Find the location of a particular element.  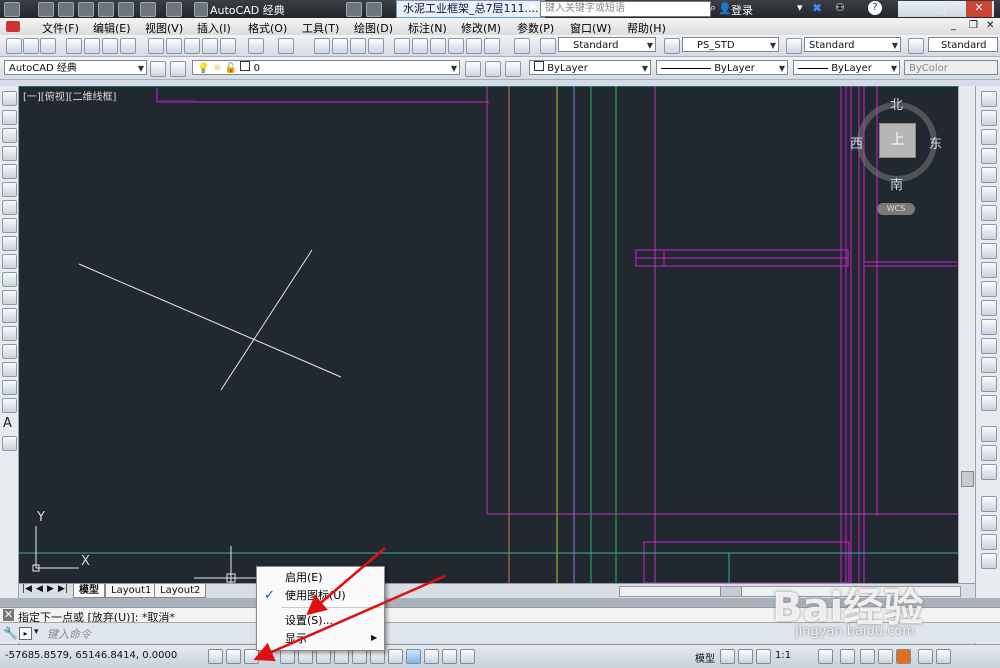

watermark-url: jingyan.baidu.com is located at coordinates (855, 631).